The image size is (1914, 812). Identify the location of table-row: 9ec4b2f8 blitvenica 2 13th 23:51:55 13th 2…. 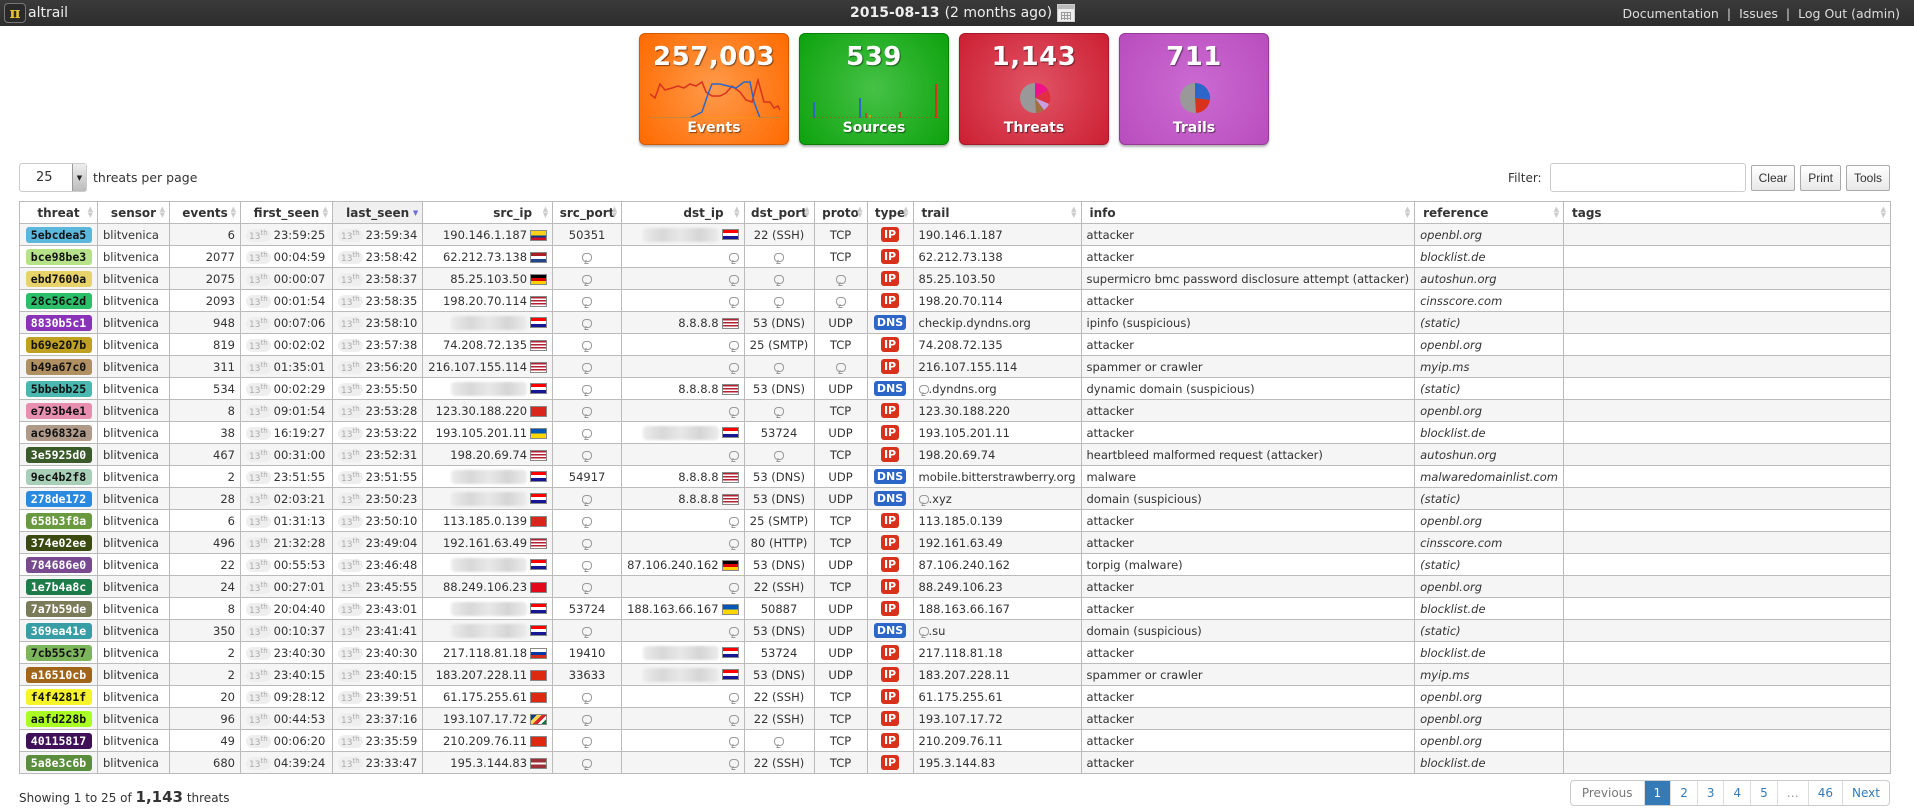
(955, 476).